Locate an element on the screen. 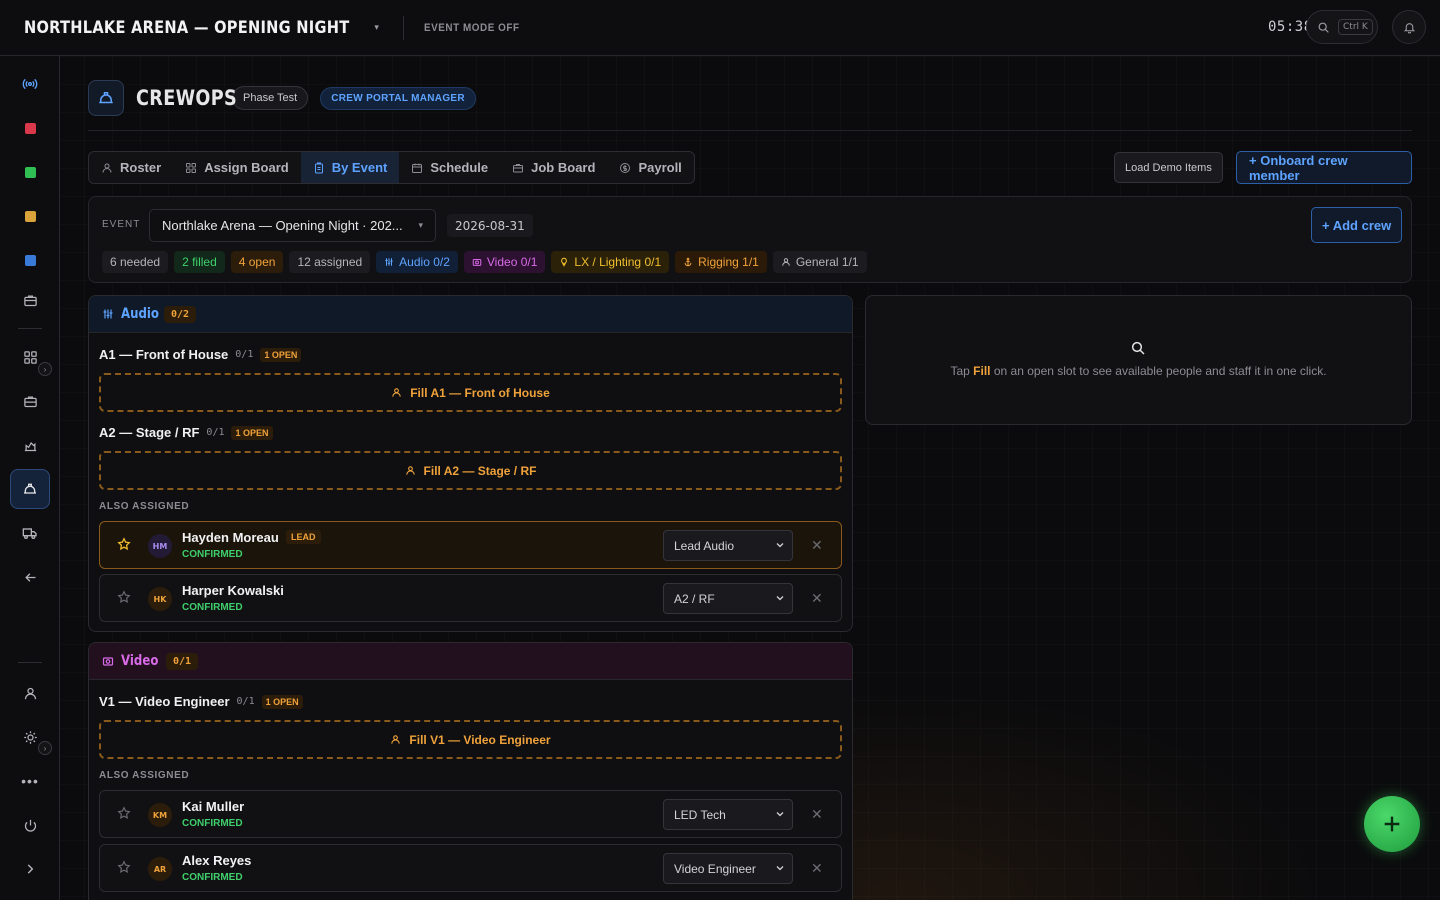  green-square-icon is located at coordinates (30, 172).